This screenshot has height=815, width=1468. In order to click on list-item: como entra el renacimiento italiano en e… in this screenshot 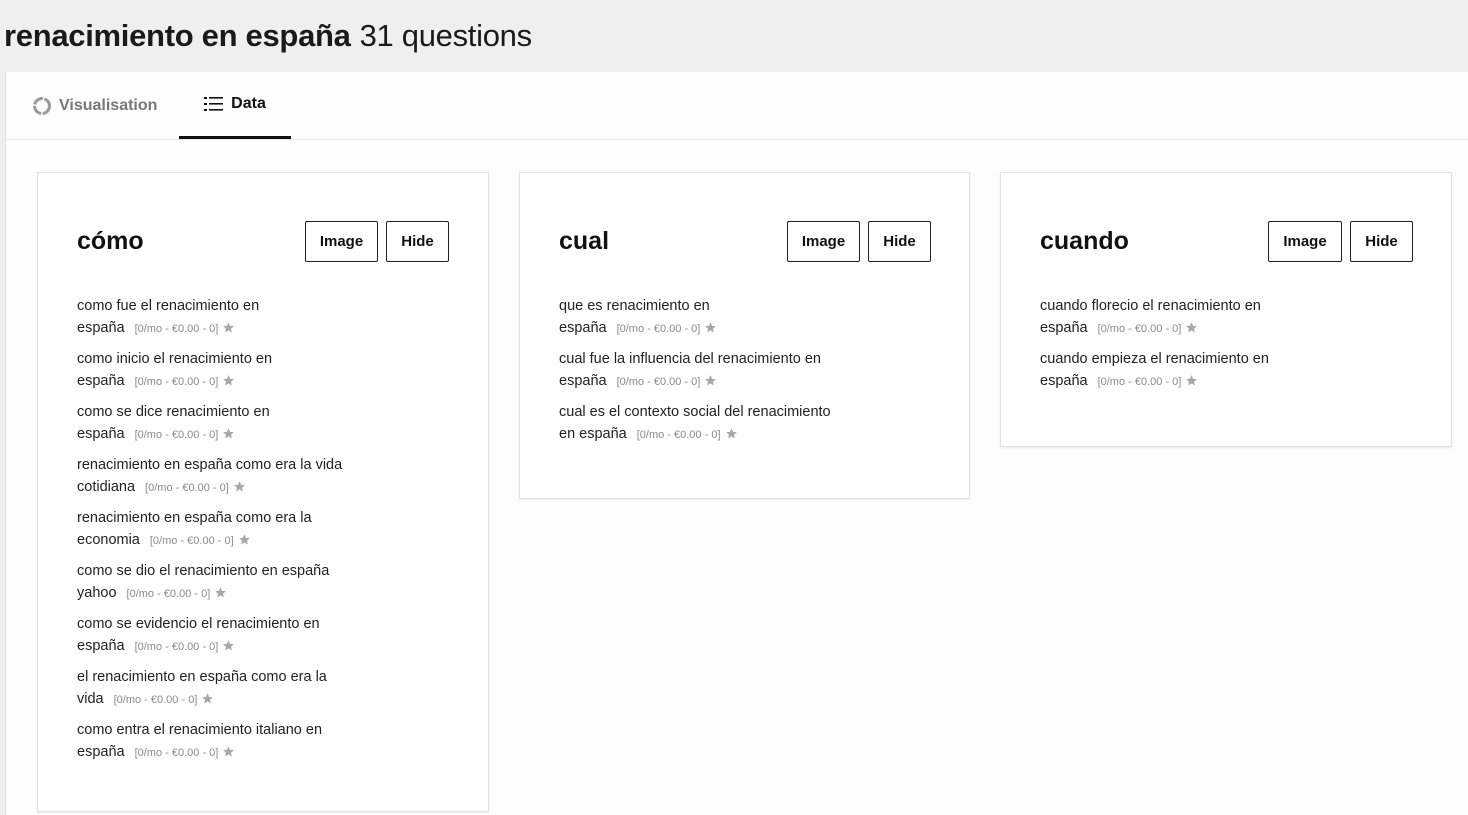, I will do `click(222, 741)`.